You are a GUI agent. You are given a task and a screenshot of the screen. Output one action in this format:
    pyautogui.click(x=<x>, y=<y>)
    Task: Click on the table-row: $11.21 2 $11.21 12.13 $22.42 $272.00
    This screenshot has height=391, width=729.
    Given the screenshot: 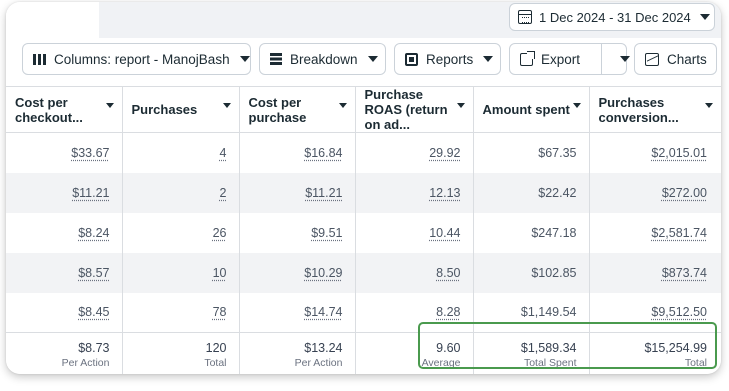 What is the action you would take?
    pyautogui.click(x=363, y=192)
    